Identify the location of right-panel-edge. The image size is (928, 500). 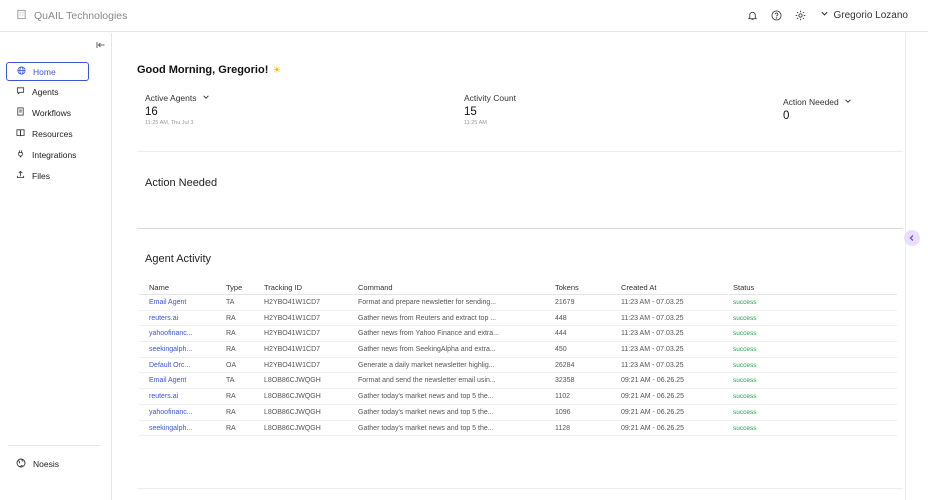
(905, 266).